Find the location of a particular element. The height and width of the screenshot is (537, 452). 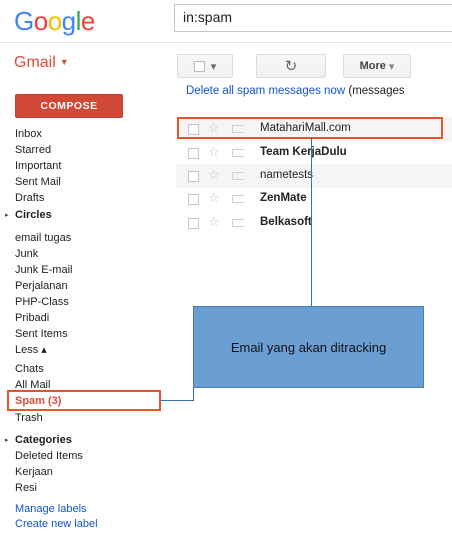

checkbox-icon is located at coordinates (199, 66).